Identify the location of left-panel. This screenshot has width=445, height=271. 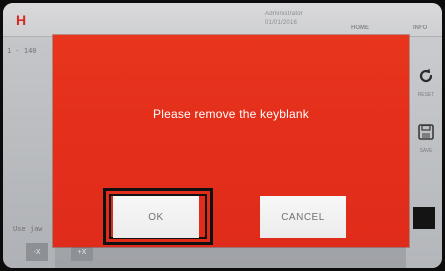
(29, 152).